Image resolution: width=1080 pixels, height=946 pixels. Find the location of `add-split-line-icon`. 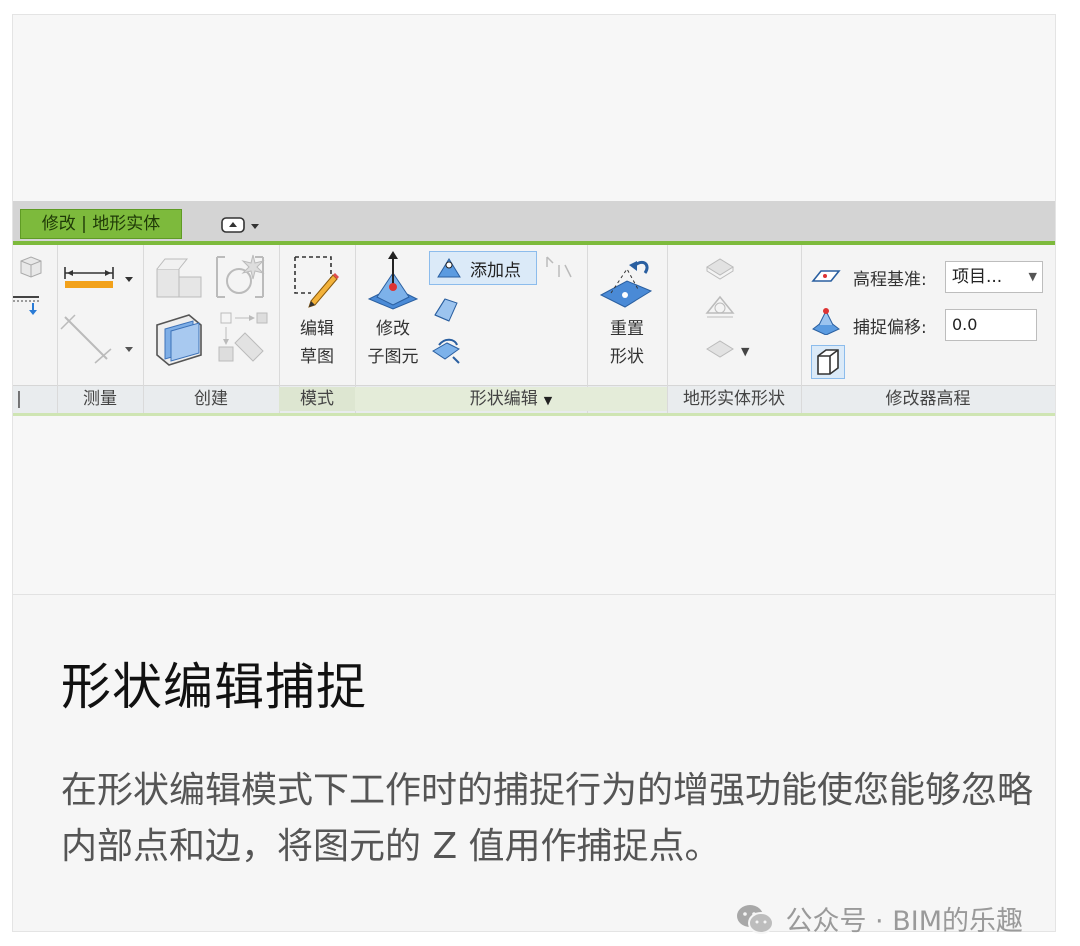

add-split-line-icon is located at coordinates (559, 270).